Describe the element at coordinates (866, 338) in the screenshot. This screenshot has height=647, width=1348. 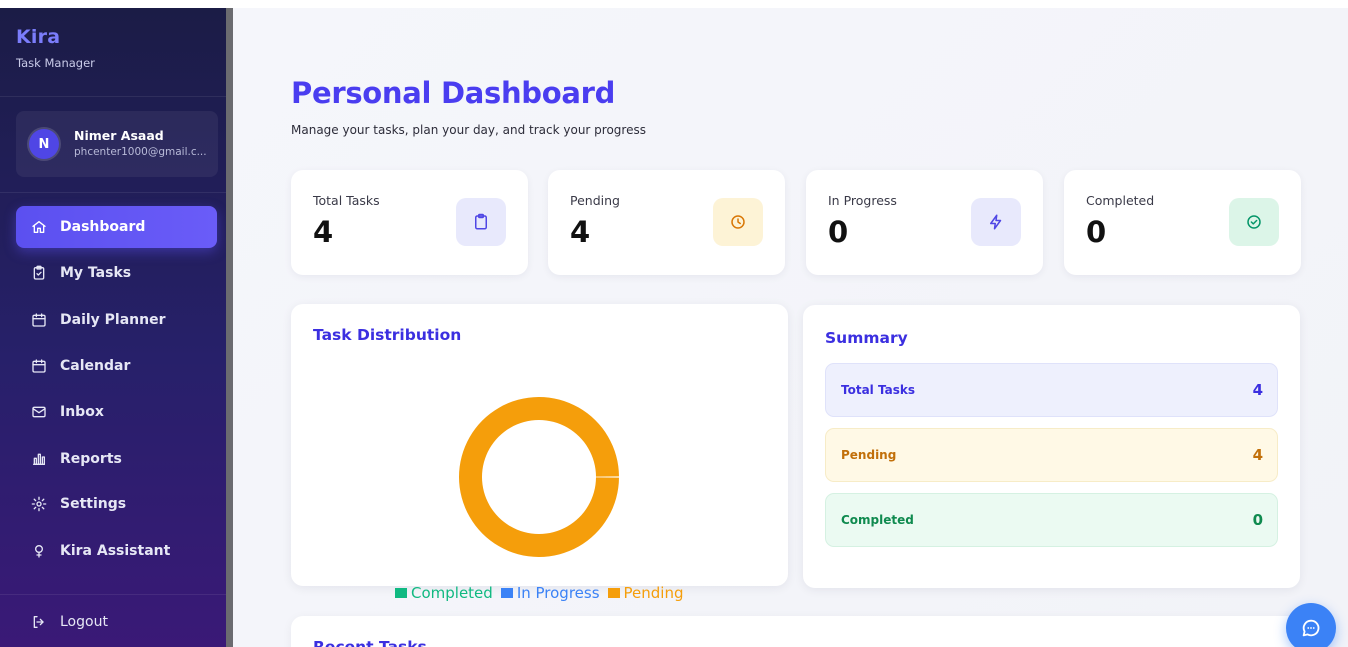
I see `panel-title: Summary` at that location.